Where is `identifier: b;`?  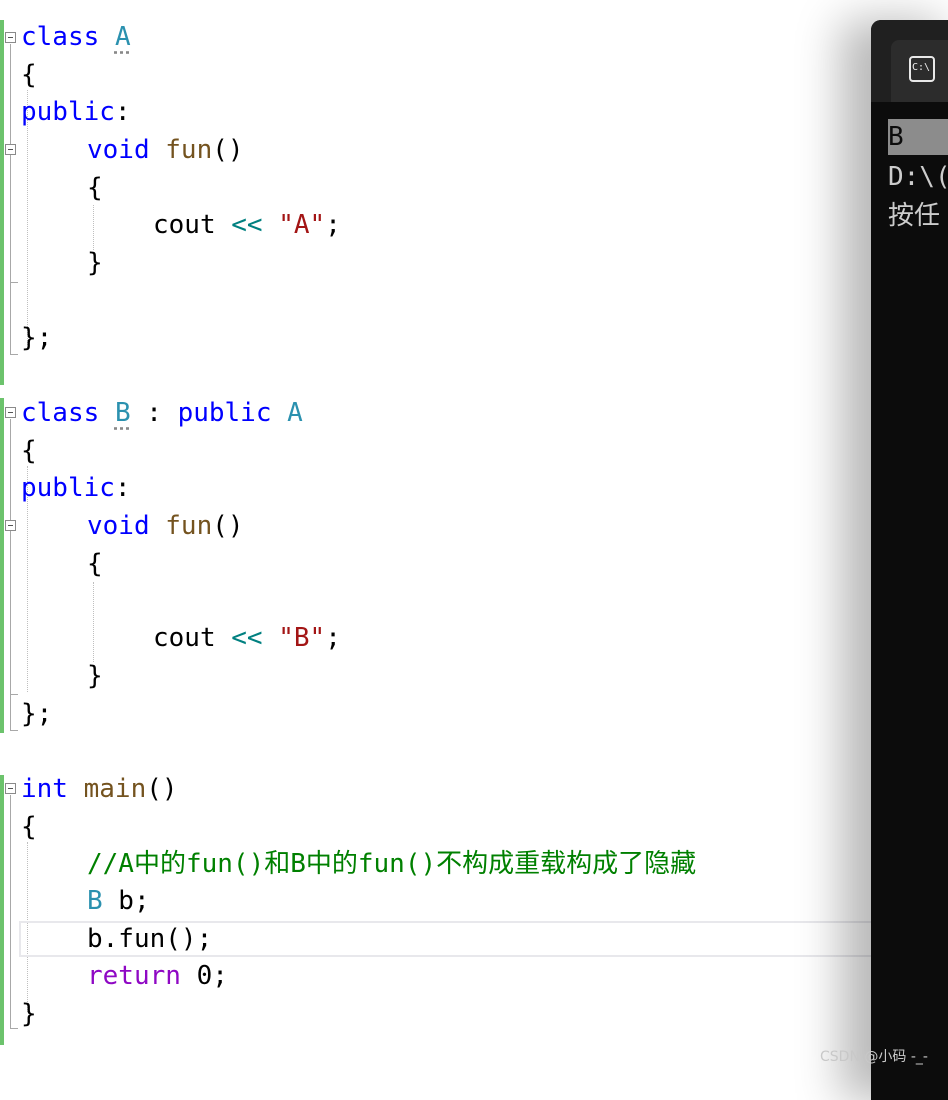
identifier: b; is located at coordinates (126, 901).